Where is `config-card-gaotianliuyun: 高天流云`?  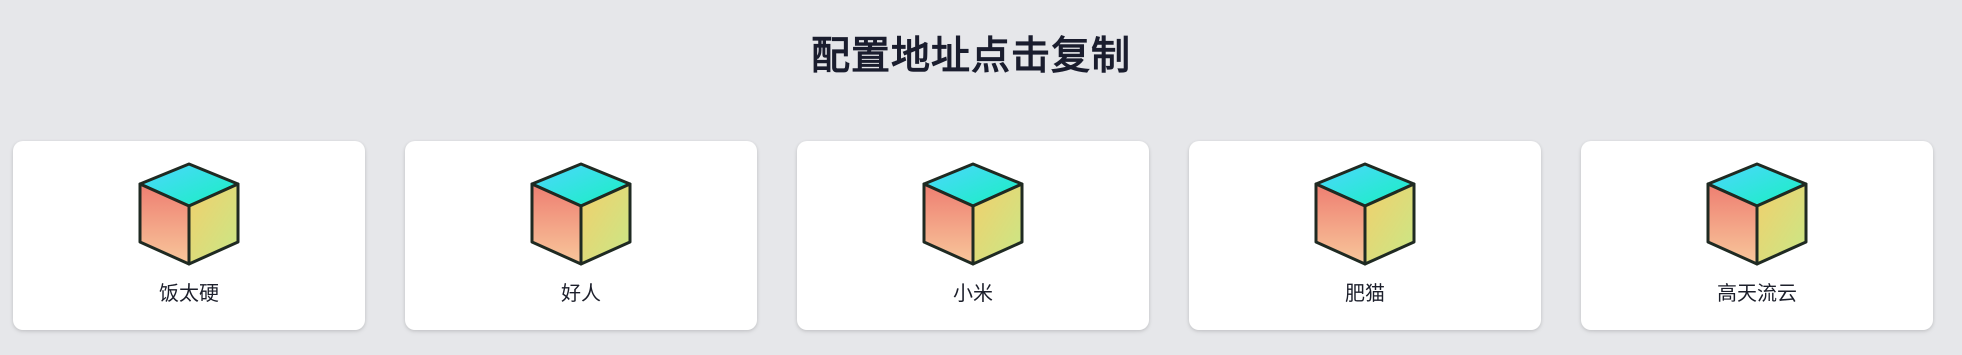 config-card-gaotianliuyun: 高天流云 is located at coordinates (1757, 235).